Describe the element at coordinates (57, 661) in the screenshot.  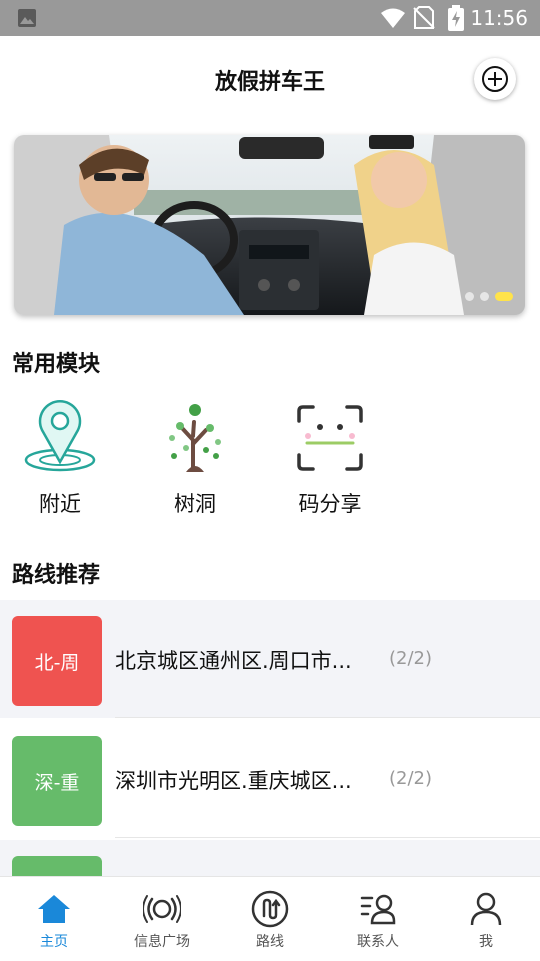
I see `route-badge: 北-周` at that location.